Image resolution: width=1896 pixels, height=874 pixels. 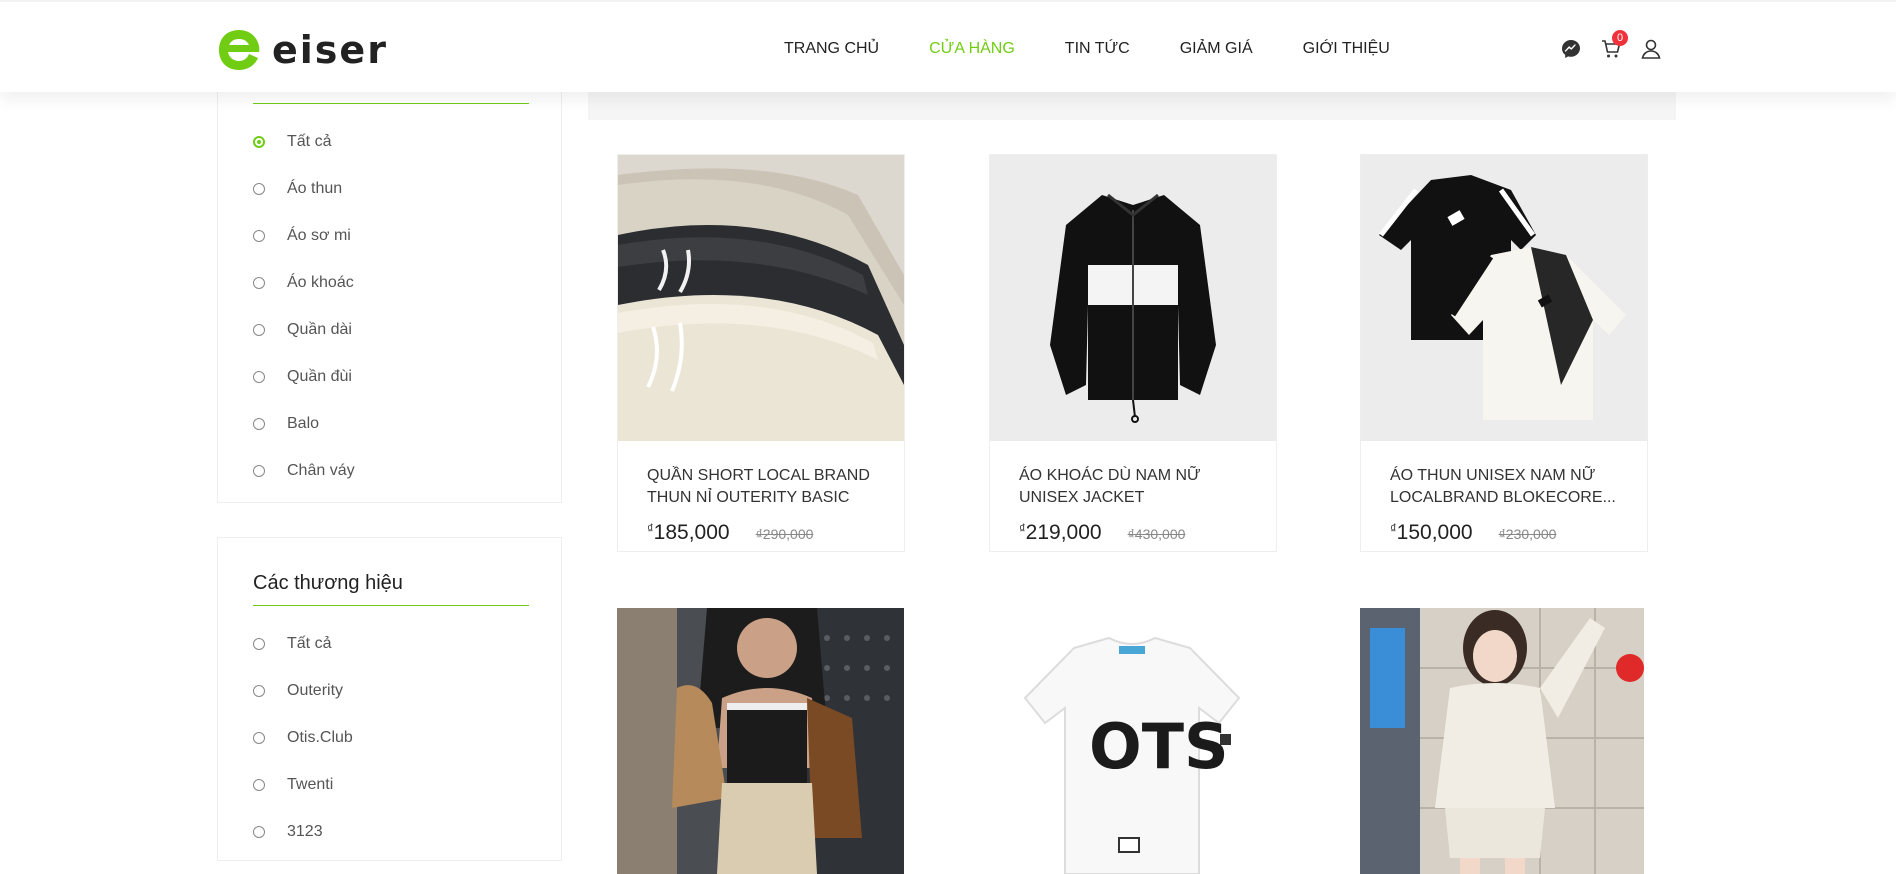 I want to click on price-row: ₫ 185,000 ₫290,000, so click(x=730, y=533).